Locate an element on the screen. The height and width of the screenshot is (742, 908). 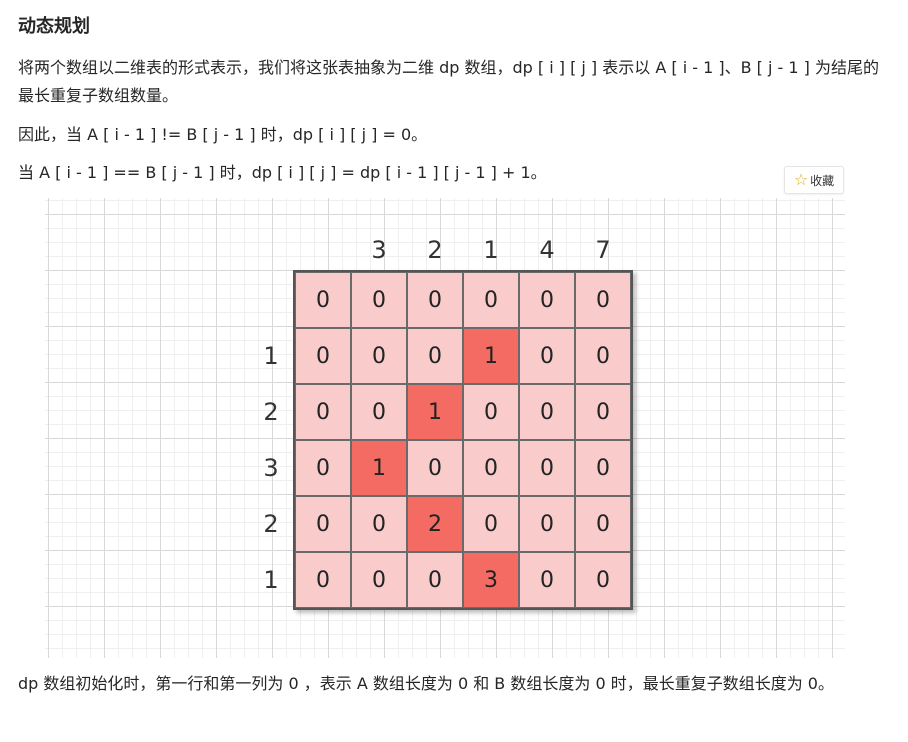
favorite-label: 收藏 is located at coordinates (822, 180).